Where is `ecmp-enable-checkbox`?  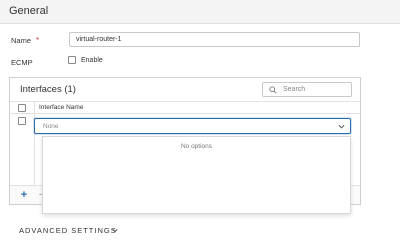
ecmp-enable-checkbox is located at coordinates (72, 60).